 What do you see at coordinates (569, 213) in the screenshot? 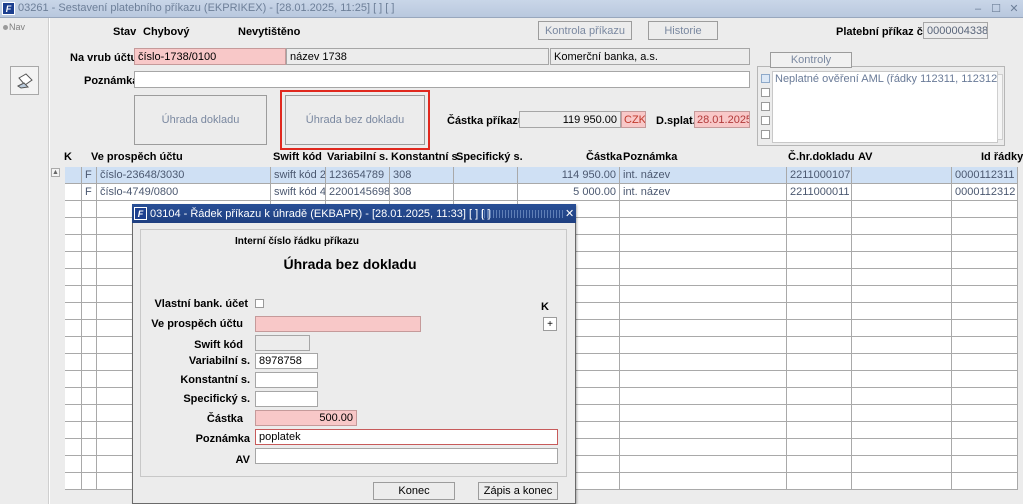
I see `dialog-close-icon: ✕` at bounding box center [569, 213].